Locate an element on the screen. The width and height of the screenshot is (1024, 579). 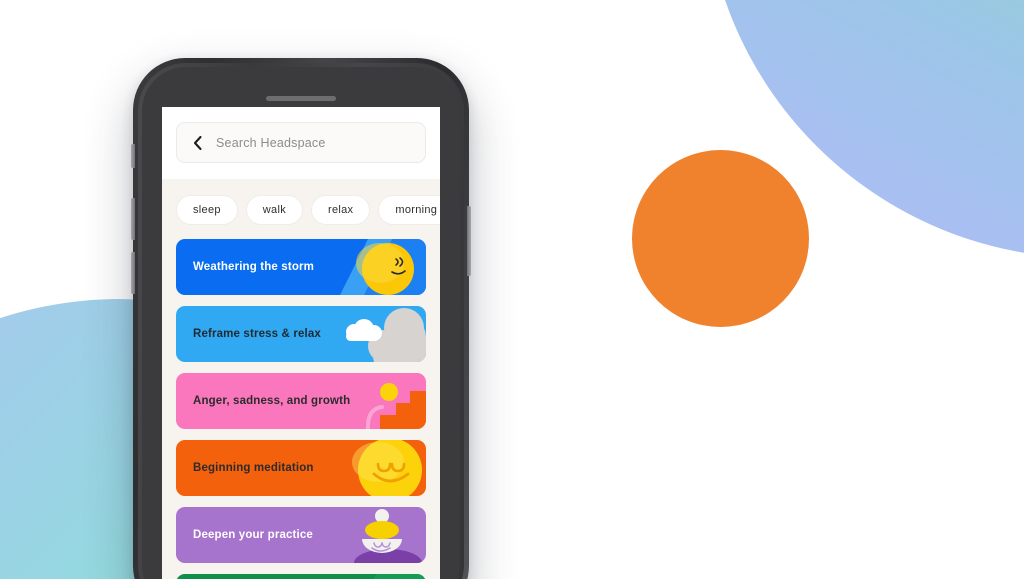
search-placeholder-text: Search Headspace is located at coordinates (271, 142).